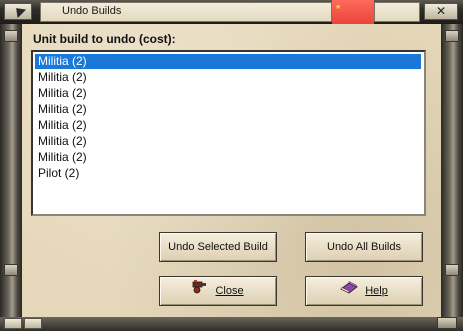 The image size is (463, 331). Describe the element at coordinates (200, 291) in the screenshot. I see `cannon-icon` at that location.